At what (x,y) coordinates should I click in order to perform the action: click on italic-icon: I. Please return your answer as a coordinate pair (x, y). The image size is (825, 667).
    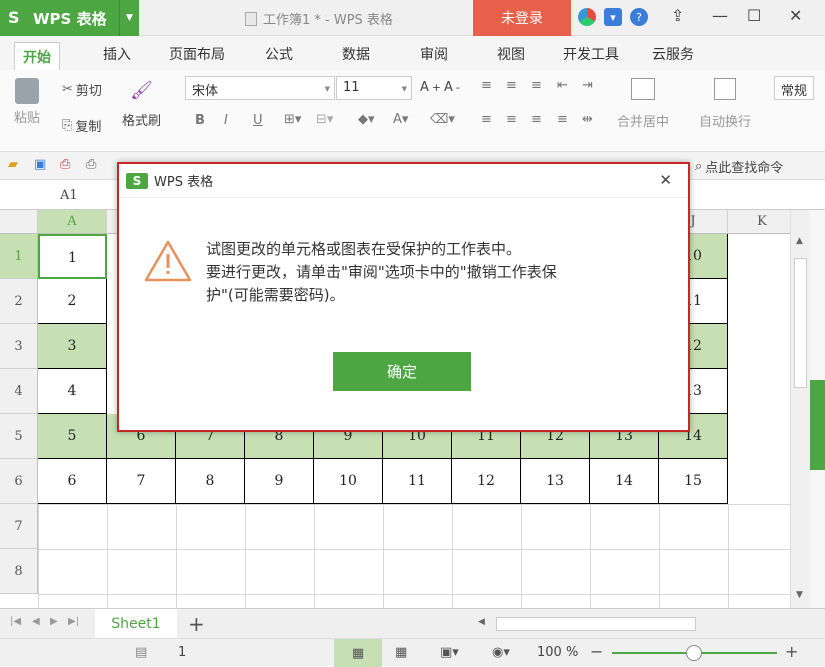
    Looking at the image, I should click on (226, 120).